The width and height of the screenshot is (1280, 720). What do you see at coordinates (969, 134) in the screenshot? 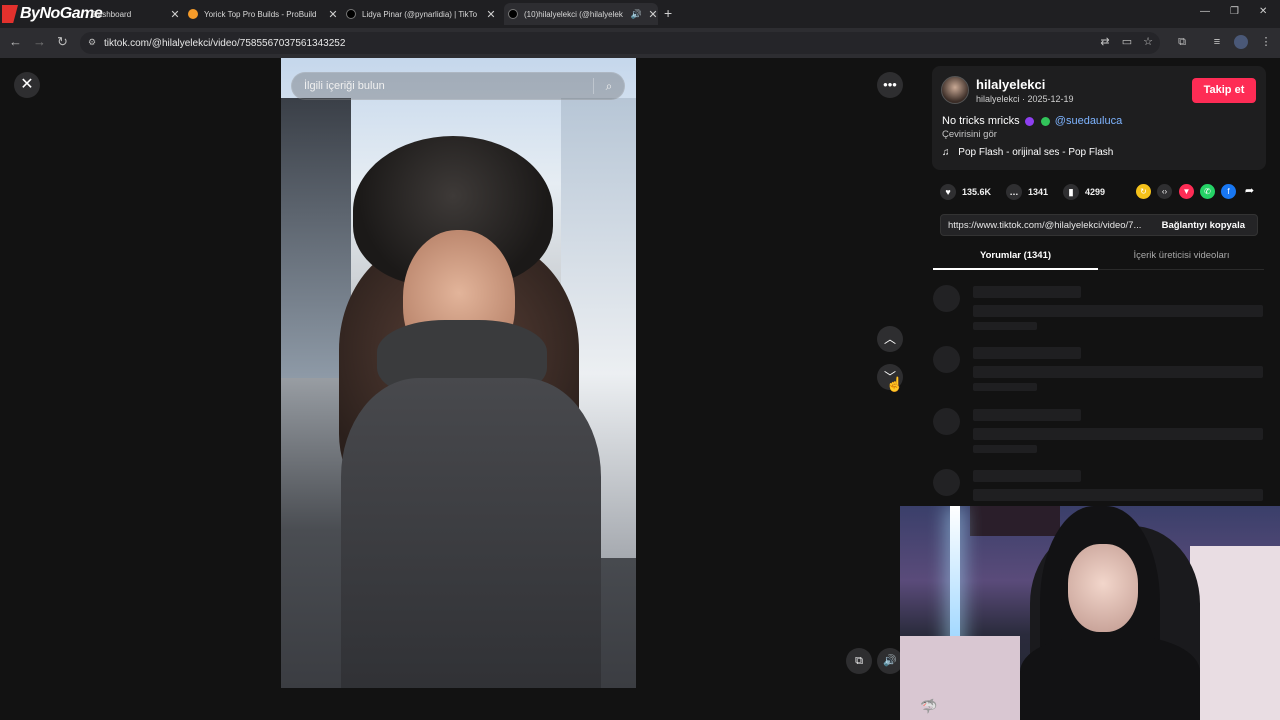
I see `translate-link: Çevirisini gör` at bounding box center [969, 134].